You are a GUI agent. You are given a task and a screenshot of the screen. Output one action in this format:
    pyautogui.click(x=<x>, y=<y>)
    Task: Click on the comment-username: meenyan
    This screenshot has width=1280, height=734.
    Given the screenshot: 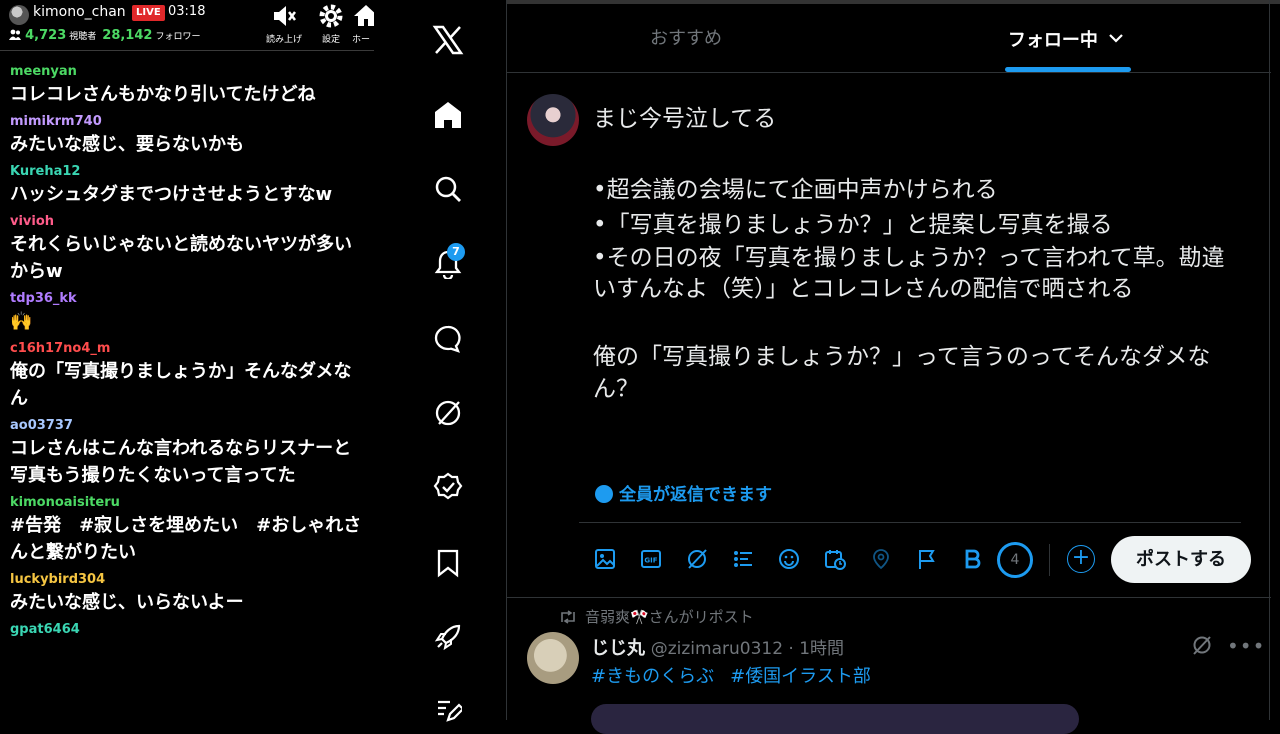 What is the action you would take?
    pyautogui.click(x=187, y=71)
    